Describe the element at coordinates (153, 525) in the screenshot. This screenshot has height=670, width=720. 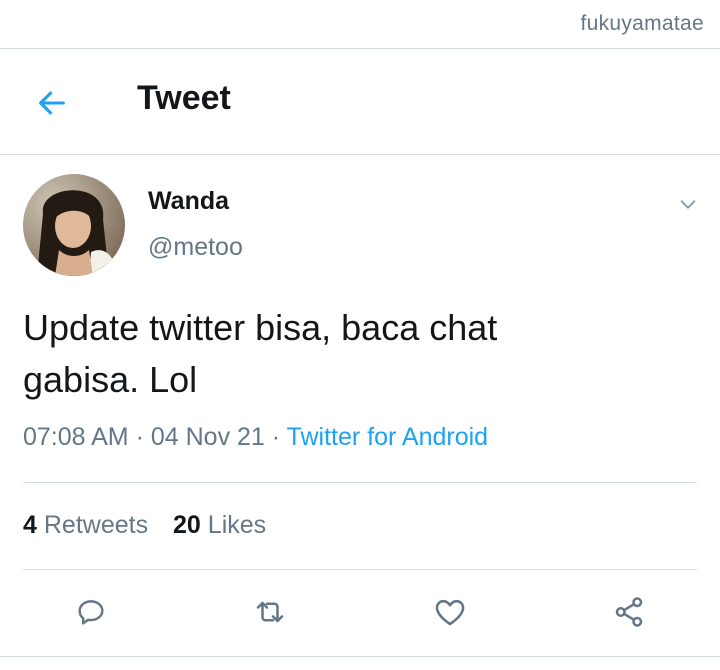
I see `tweet-stats: 4 Retweets 20 Likes` at that location.